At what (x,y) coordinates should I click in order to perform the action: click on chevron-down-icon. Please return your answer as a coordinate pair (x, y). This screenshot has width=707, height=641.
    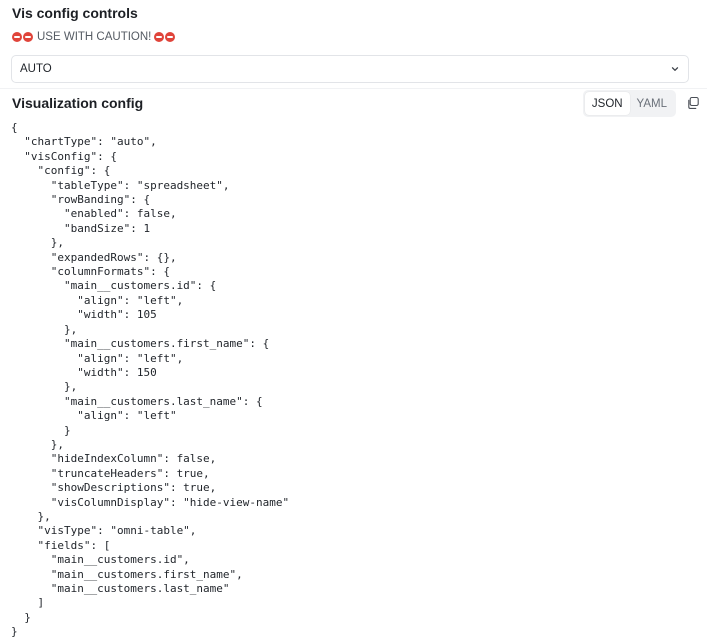
    Looking at the image, I should click on (675, 69).